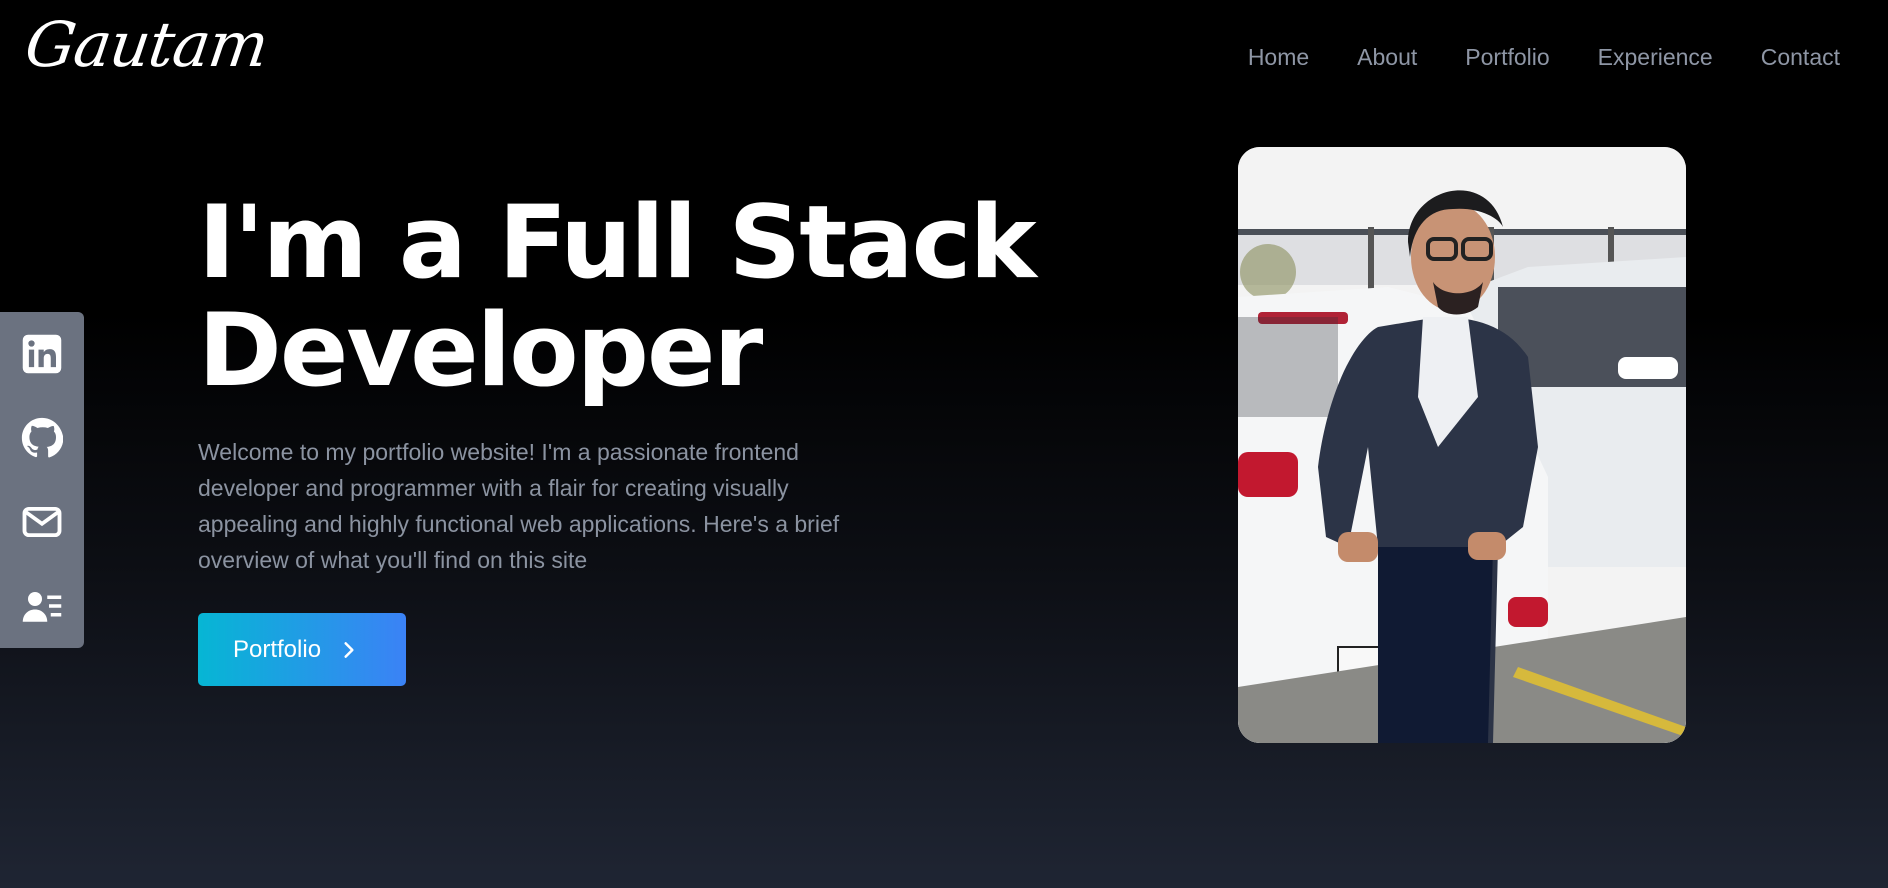 This screenshot has height=888, width=1888. I want to click on nav-link-home: Home, so click(1278, 57).